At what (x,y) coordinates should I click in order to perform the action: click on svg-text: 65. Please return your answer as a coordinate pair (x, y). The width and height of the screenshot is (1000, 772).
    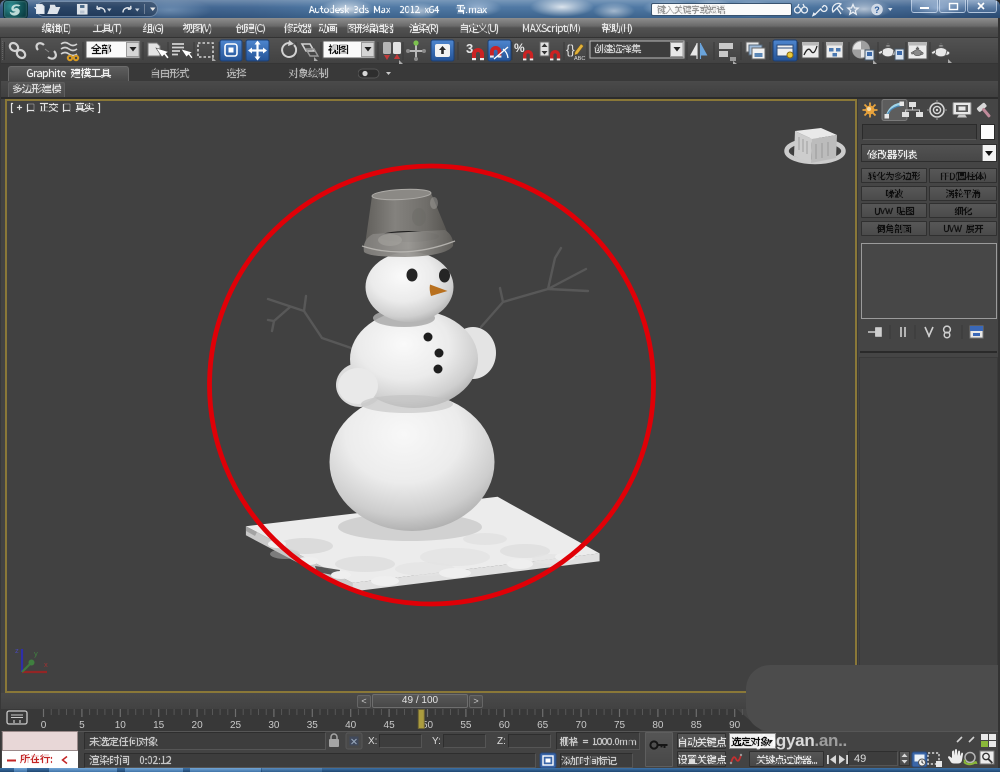
    Looking at the image, I should click on (543, 725).